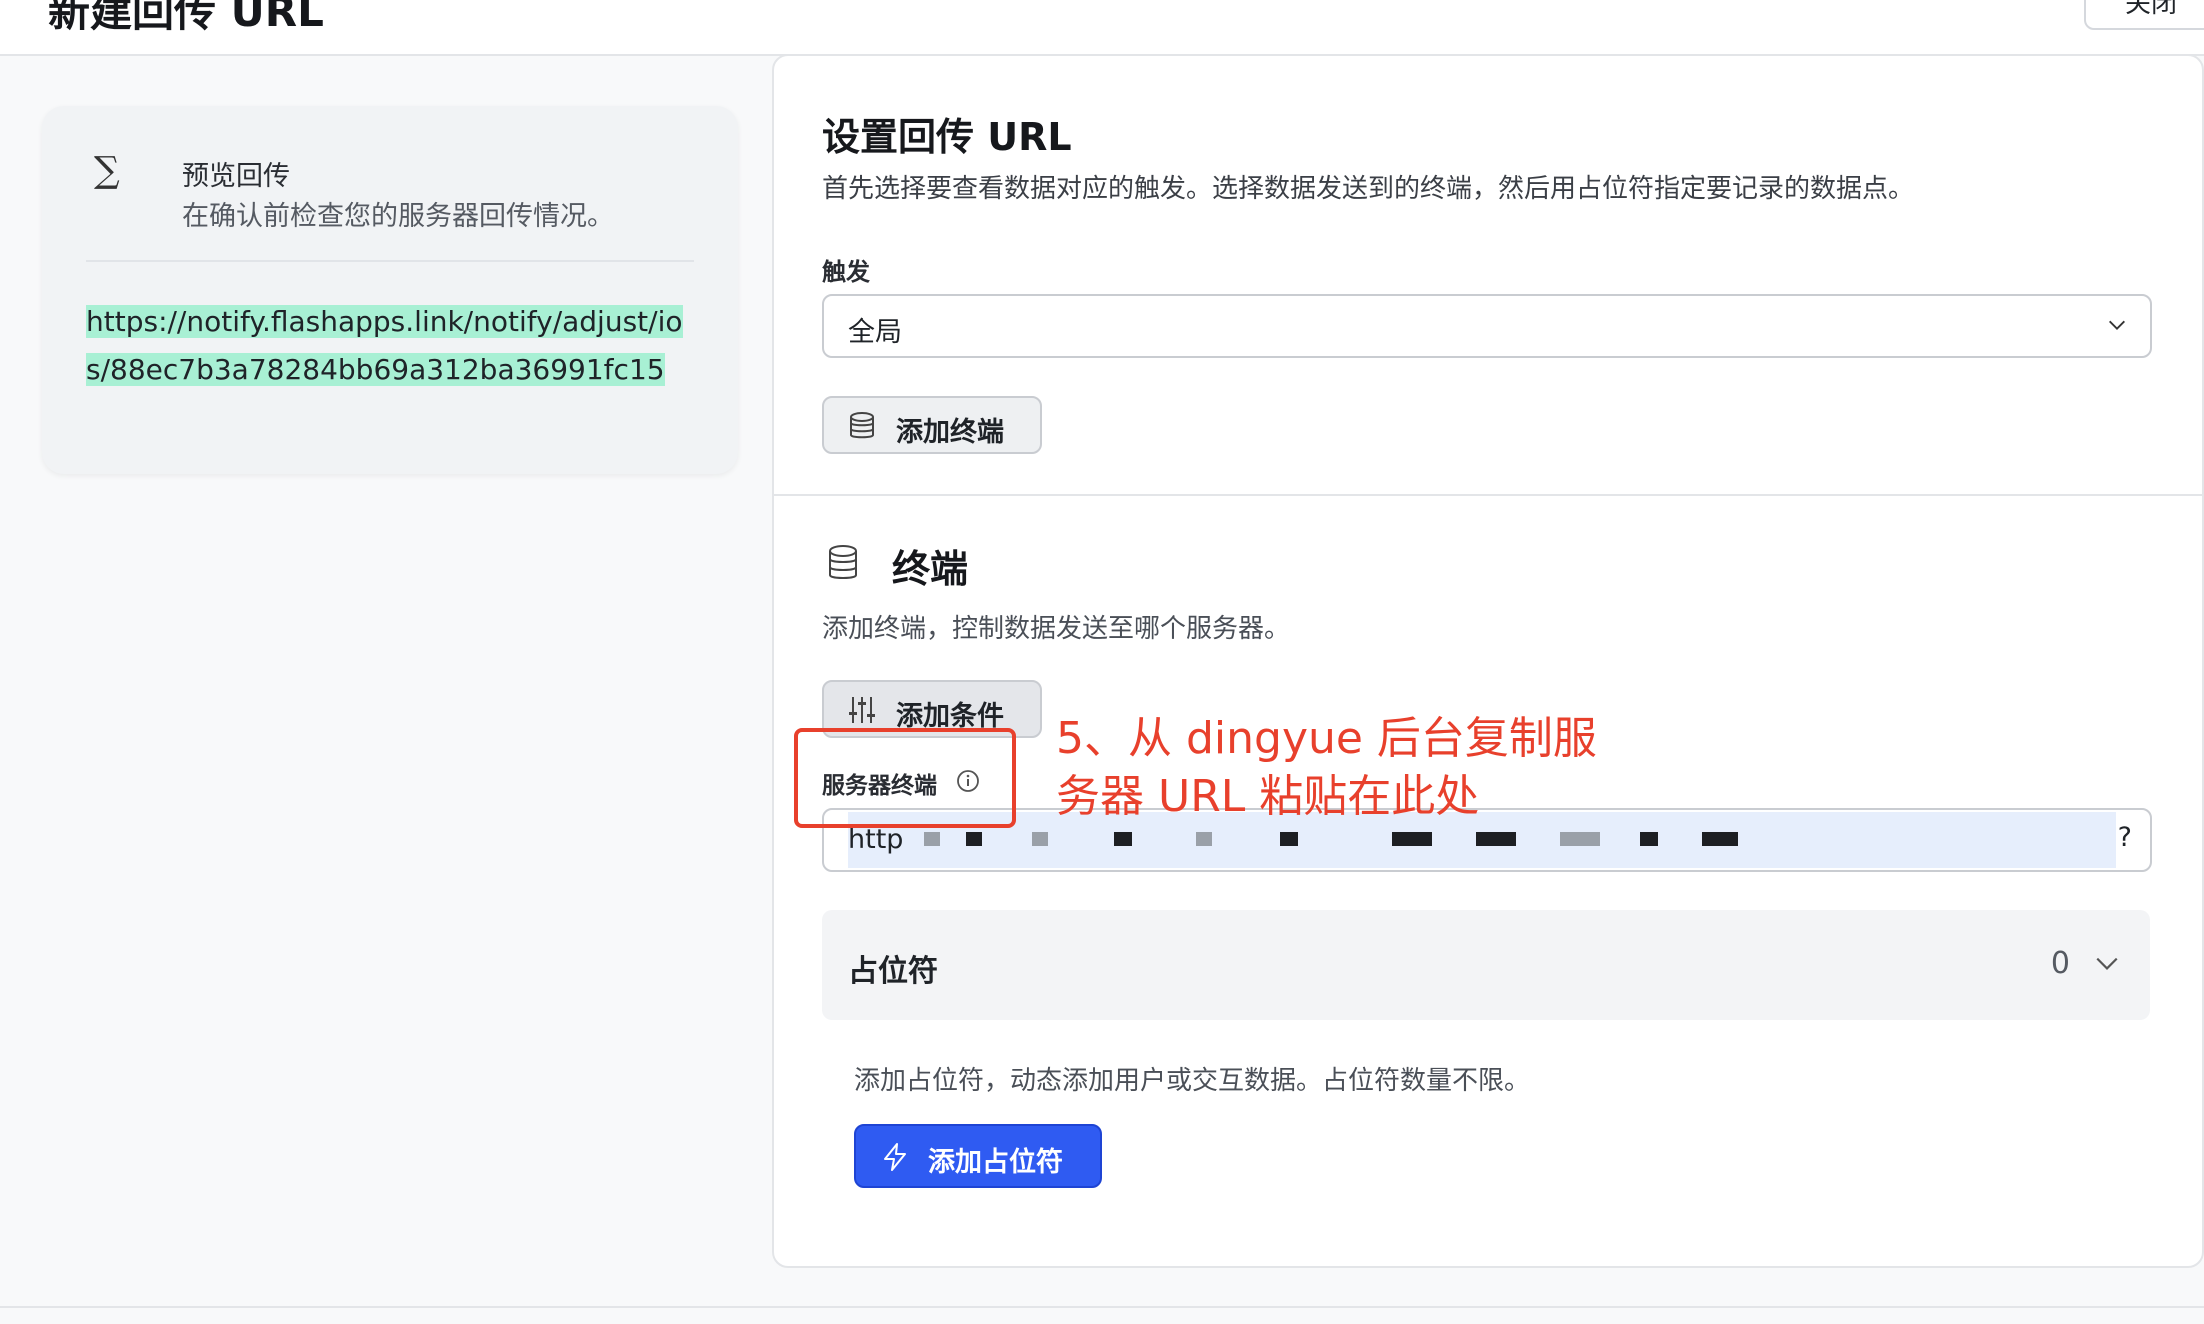  I want to click on add-placeholder-label: 添加占位符, so click(995, 1162).